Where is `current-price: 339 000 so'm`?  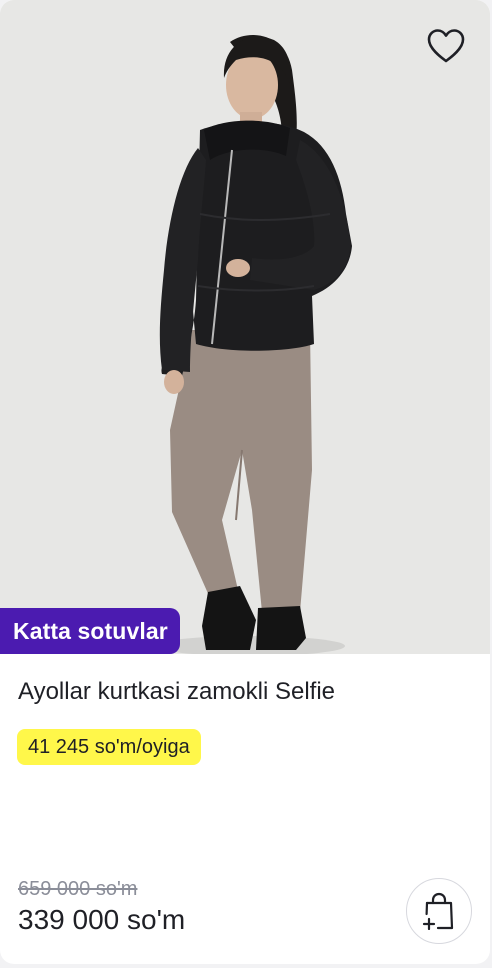 current-price: 339 000 so'm is located at coordinates (102, 919).